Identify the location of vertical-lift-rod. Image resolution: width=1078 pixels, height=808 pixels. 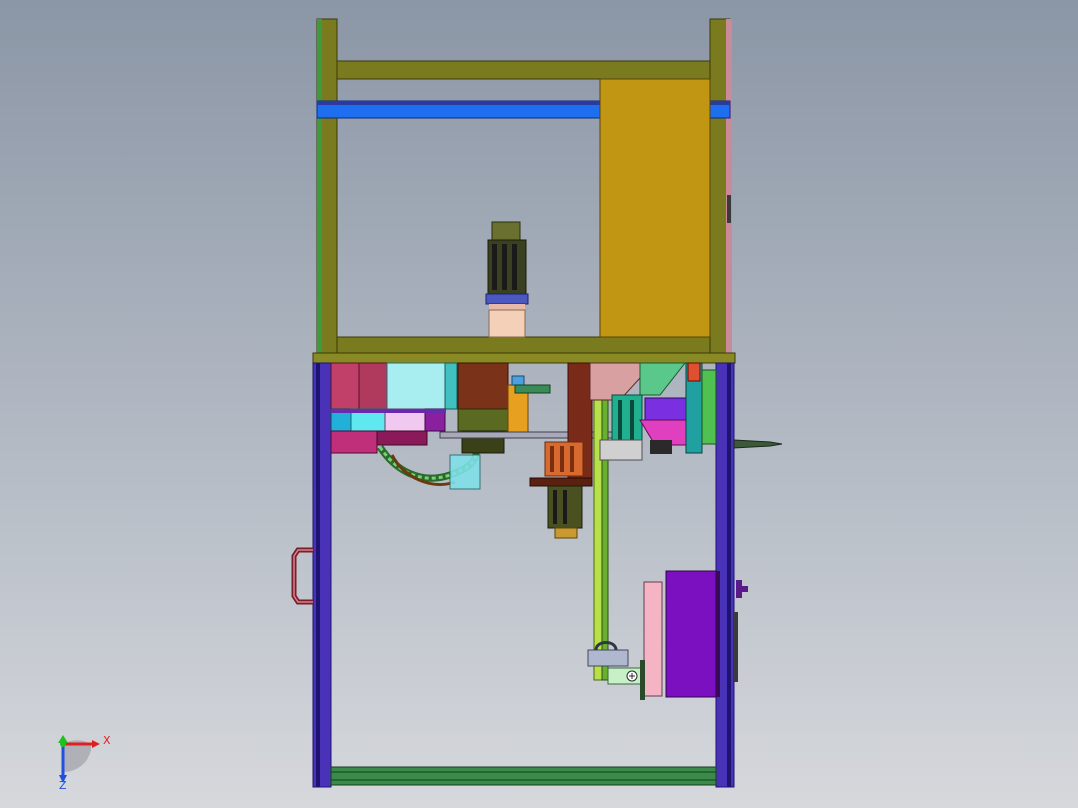
(601, 535).